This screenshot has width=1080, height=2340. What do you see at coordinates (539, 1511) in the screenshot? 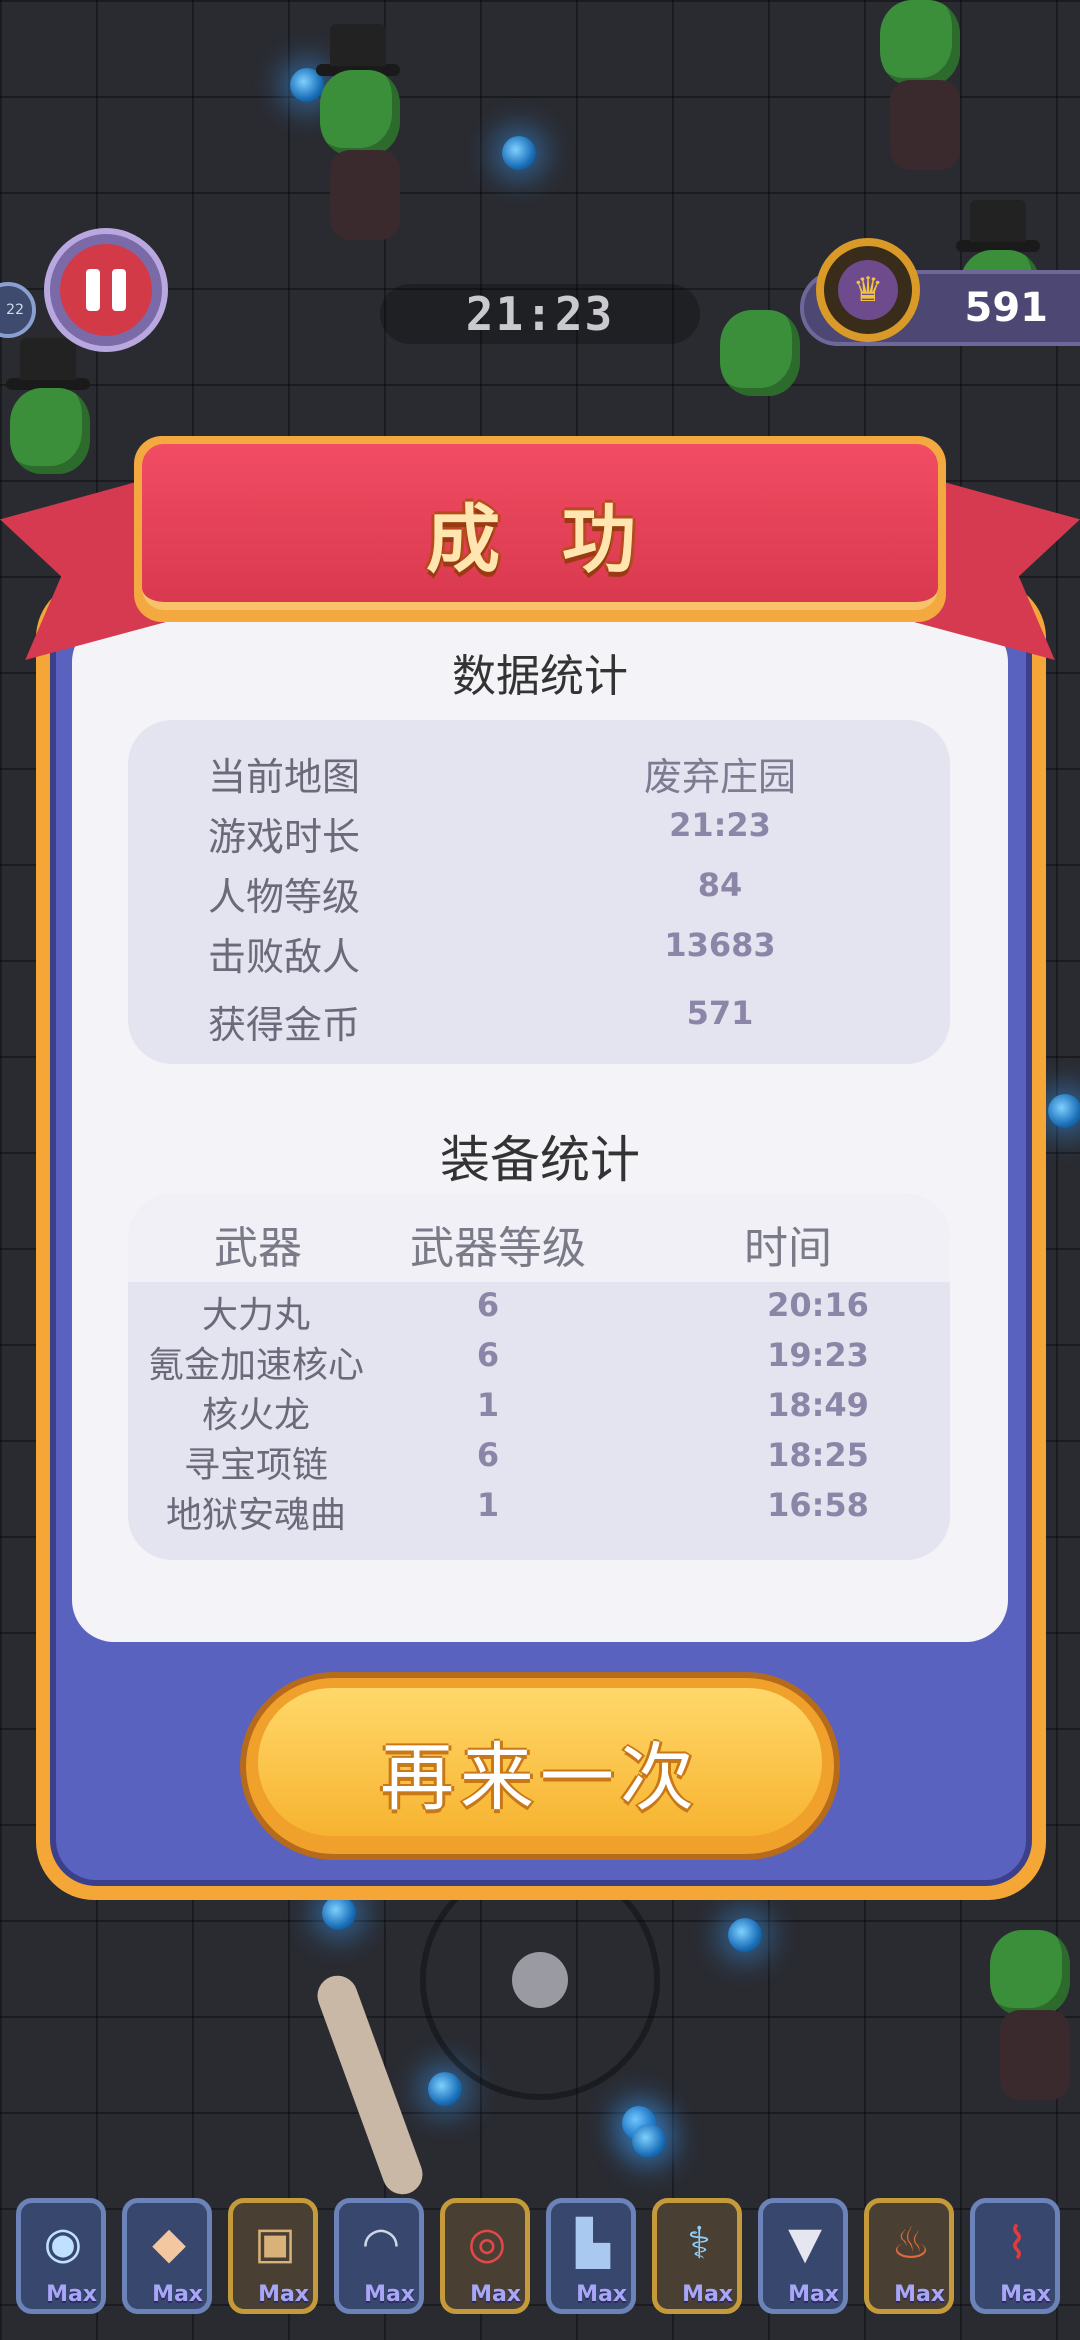
I see `equipment-row: 地狱安魂曲 1 16:58` at bounding box center [539, 1511].